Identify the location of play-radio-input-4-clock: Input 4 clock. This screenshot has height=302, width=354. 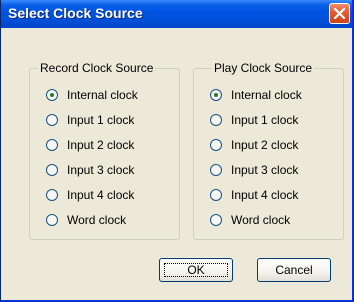
(254, 195).